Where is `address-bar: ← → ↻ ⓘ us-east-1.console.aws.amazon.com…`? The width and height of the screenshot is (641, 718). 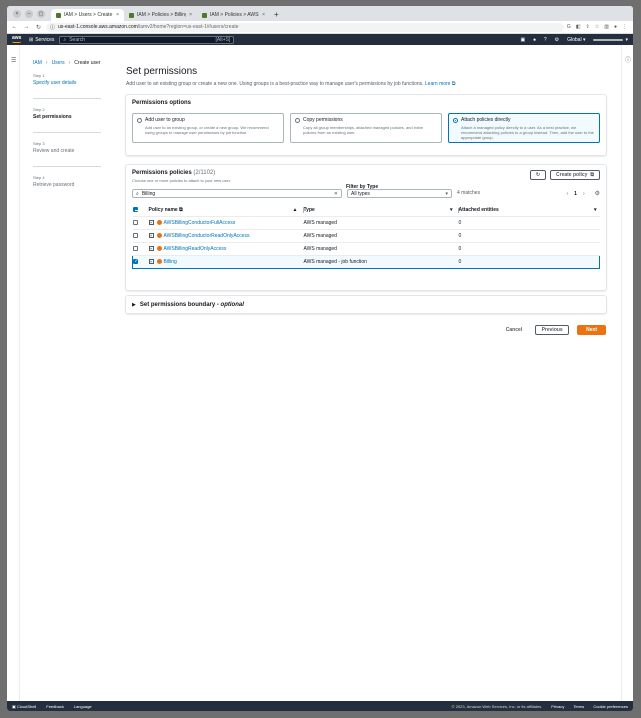
address-bar: ← → ↻ ⓘ us-east-1.console.aws.amazon.com… is located at coordinates (320, 27).